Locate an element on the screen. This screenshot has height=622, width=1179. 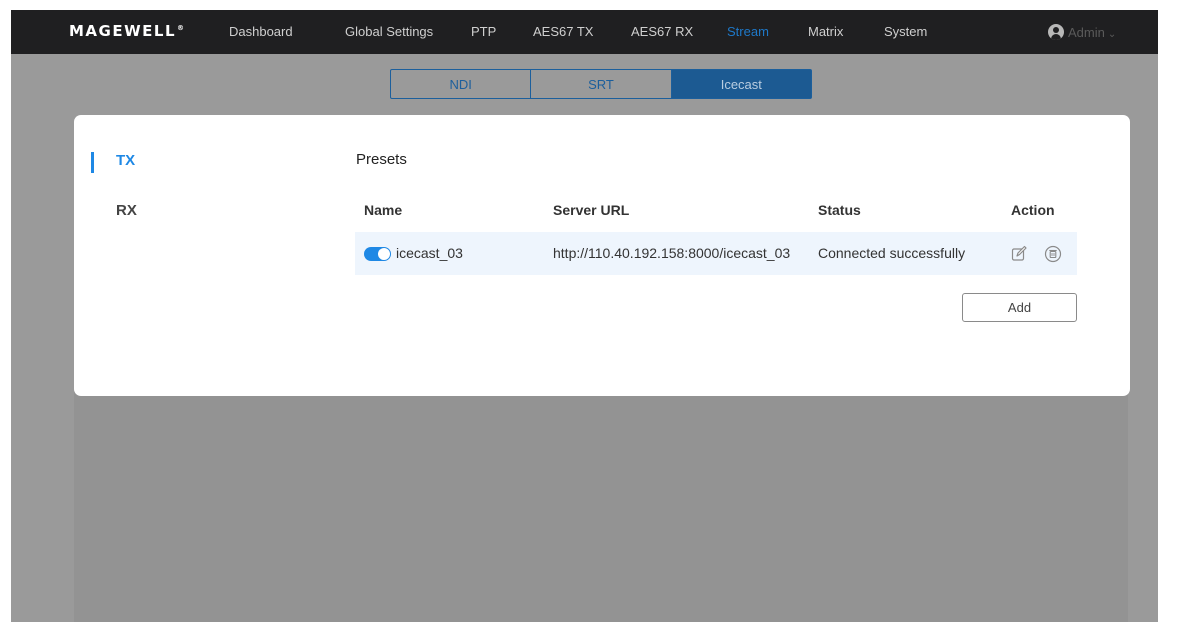
preset-server-url: http://110.40.192.158:8000/icecast_03 is located at coordinates (672, 253).